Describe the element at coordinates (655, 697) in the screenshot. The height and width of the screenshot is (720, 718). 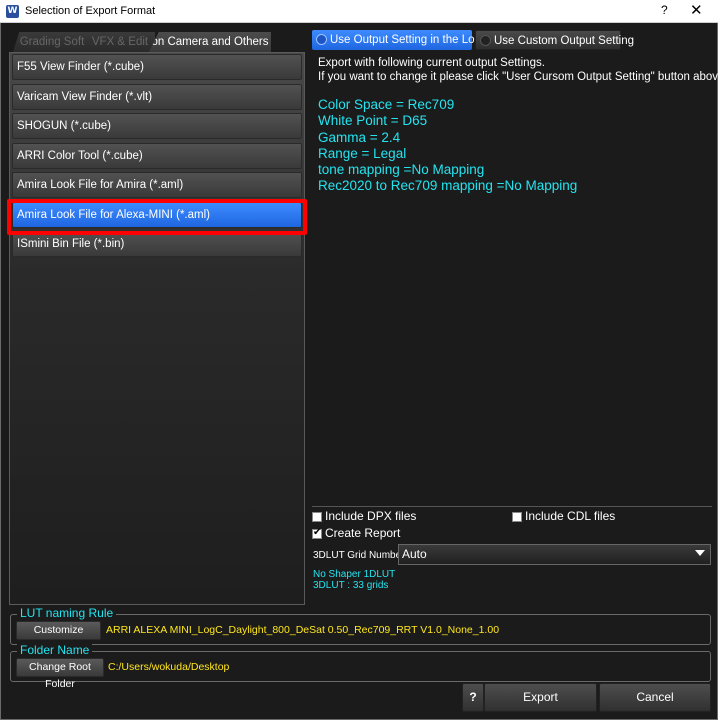
I see `cancel-button: Cancel` at that location.